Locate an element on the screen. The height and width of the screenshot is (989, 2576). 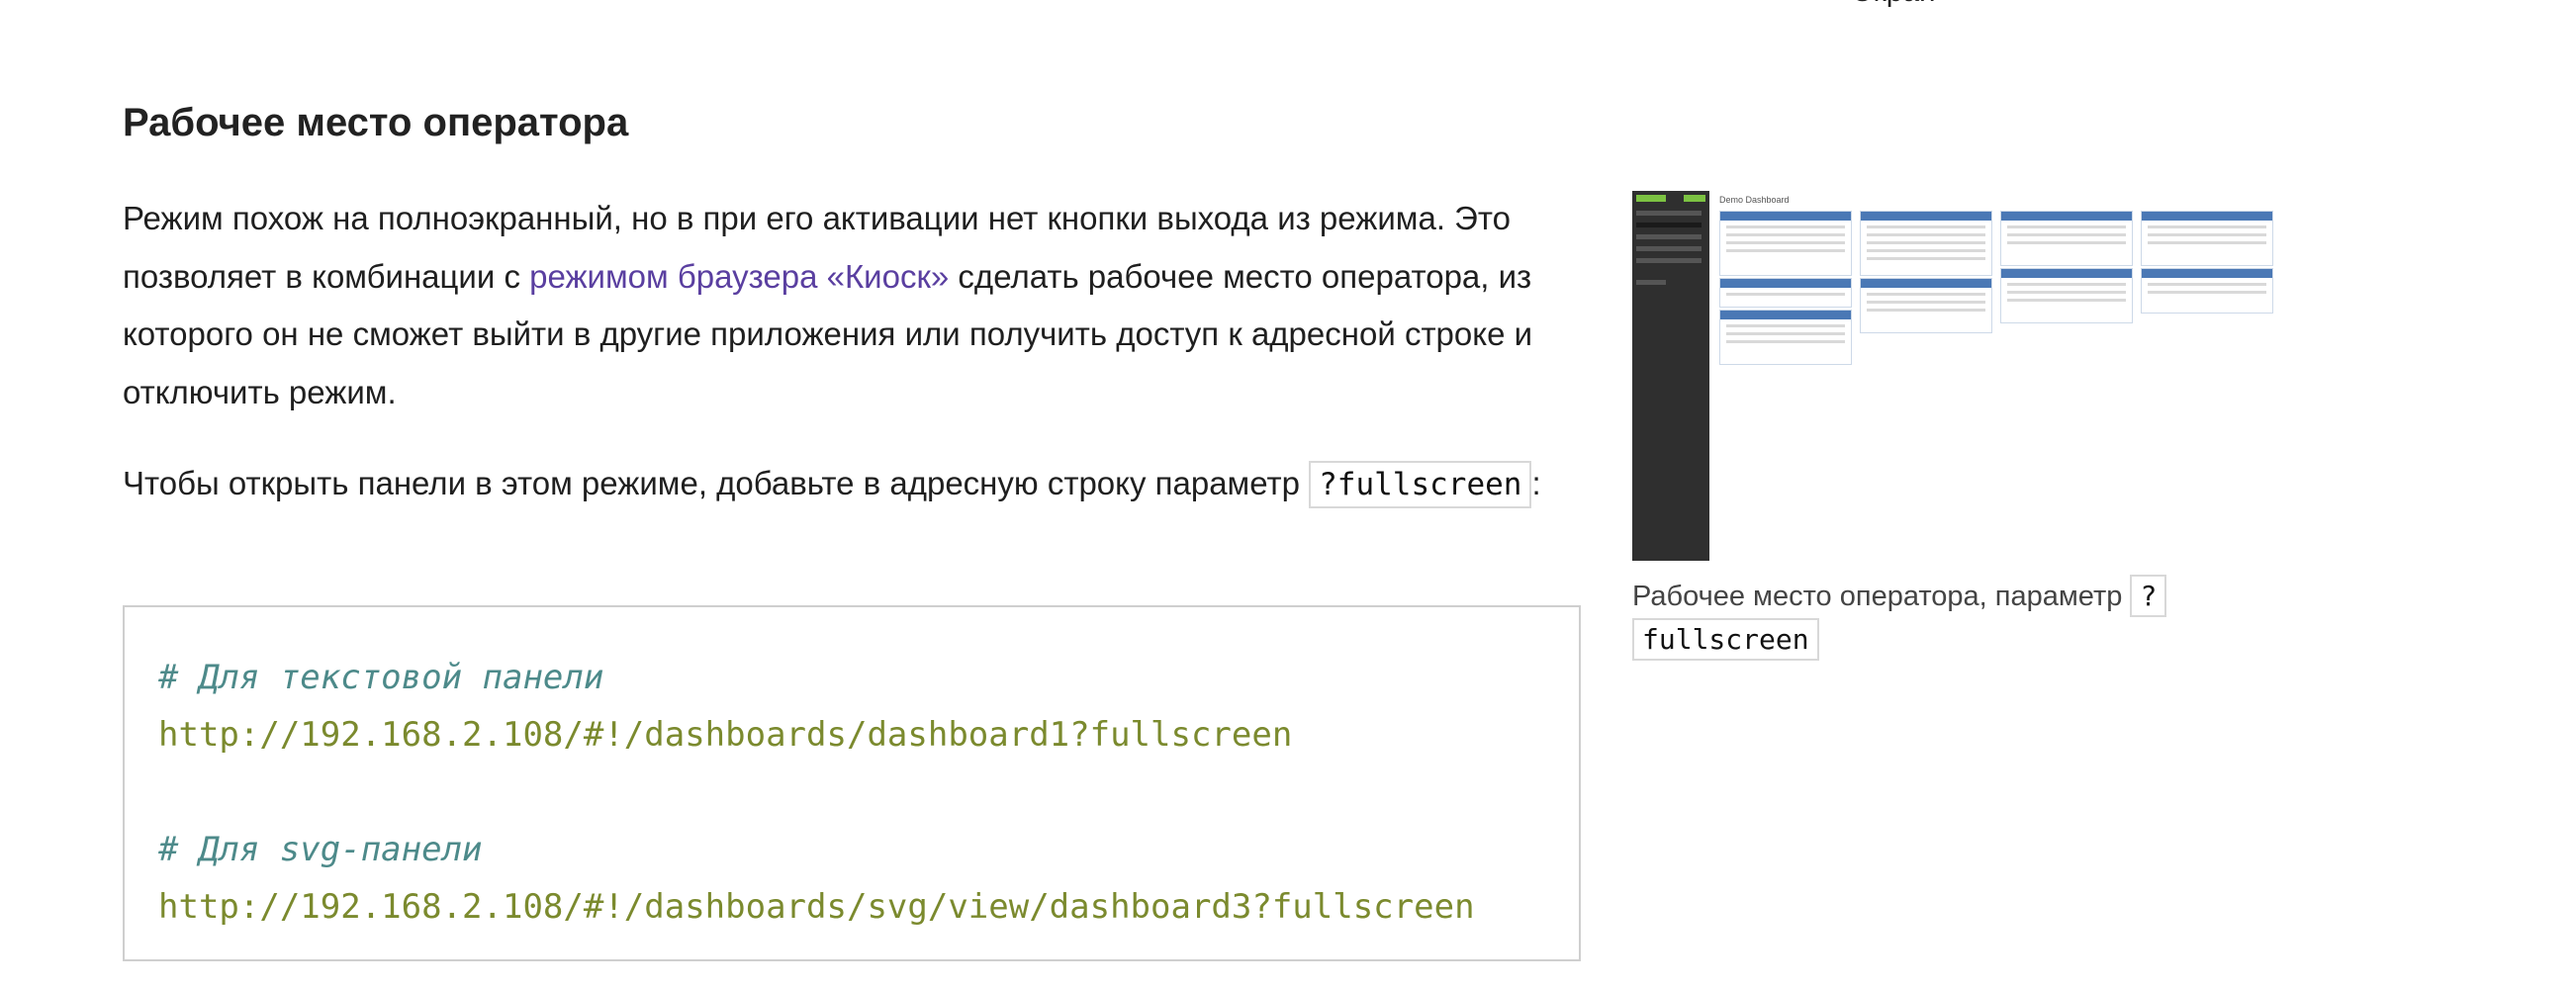
section-heading: Рабочее место оператора is located at coordinates (376, 122).